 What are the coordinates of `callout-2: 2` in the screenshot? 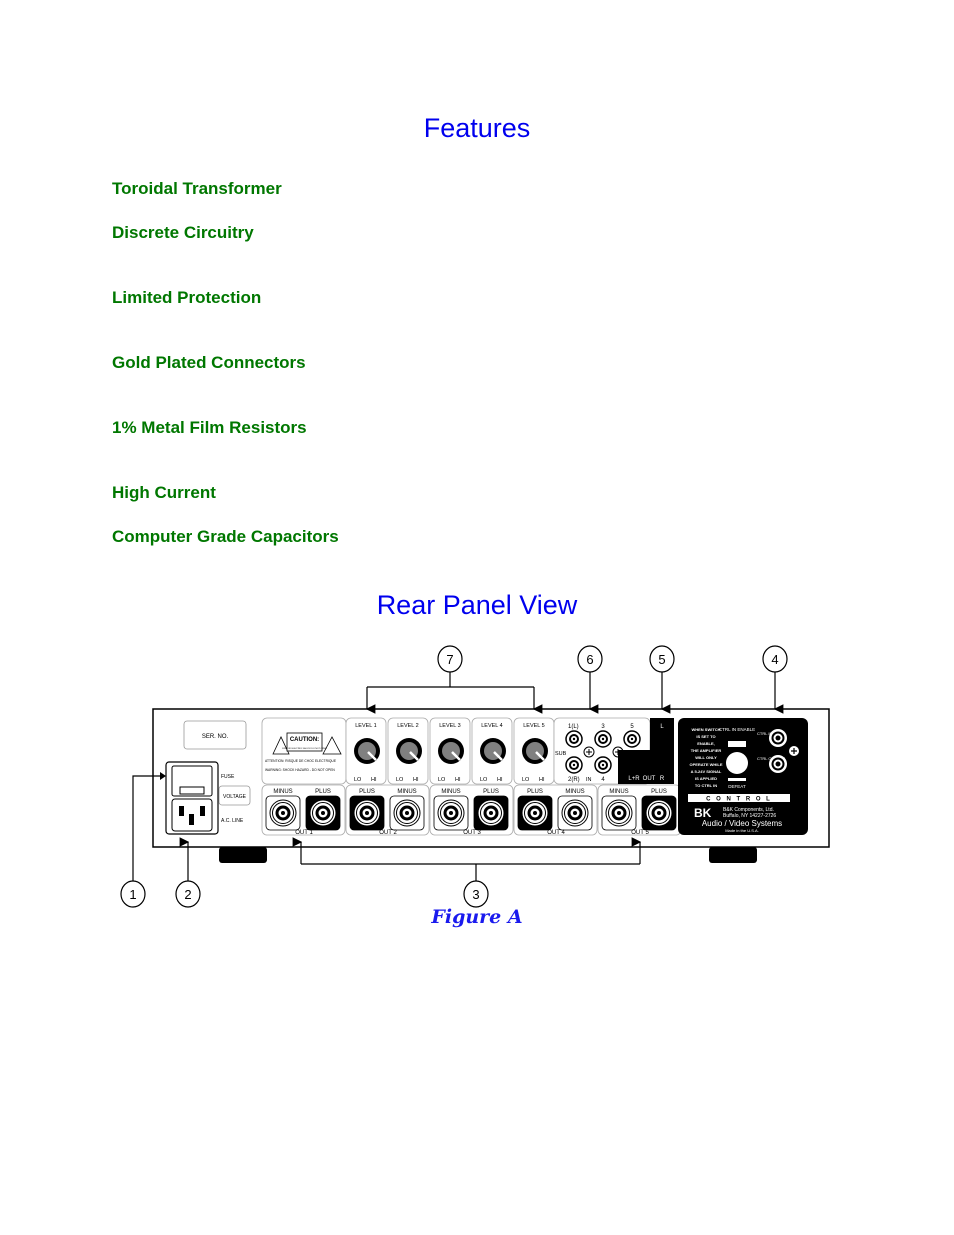 It's located at (188, 894).